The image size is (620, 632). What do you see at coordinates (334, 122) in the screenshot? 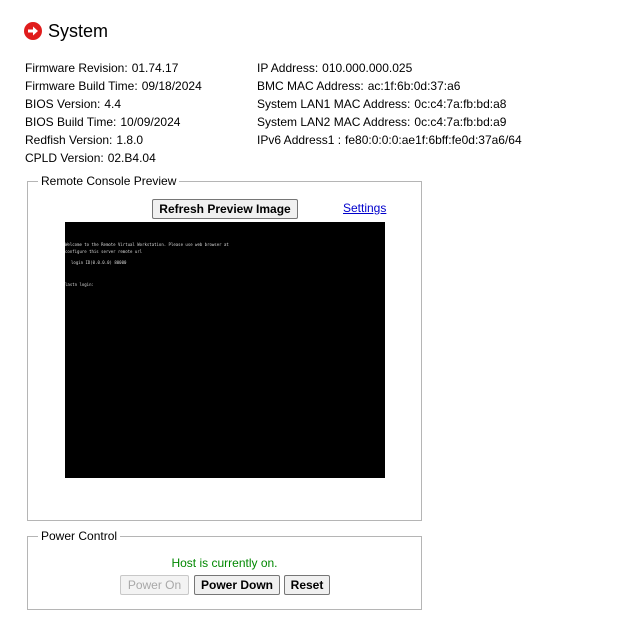
I see `info-label: System LAN2 MAC Address:` at bounding box center [334, 122].